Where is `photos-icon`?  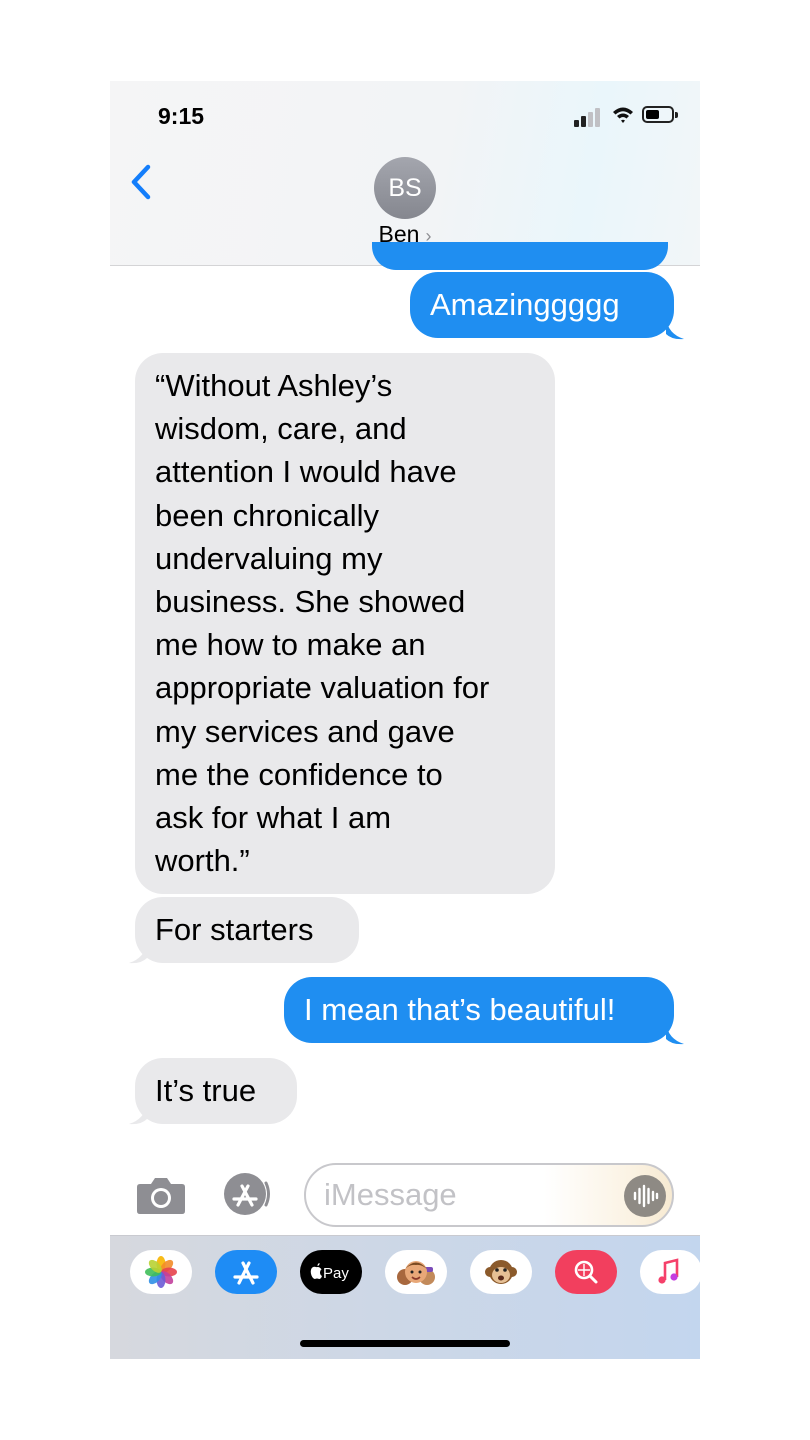 photos-icon is located at coordinates (161, 1272).